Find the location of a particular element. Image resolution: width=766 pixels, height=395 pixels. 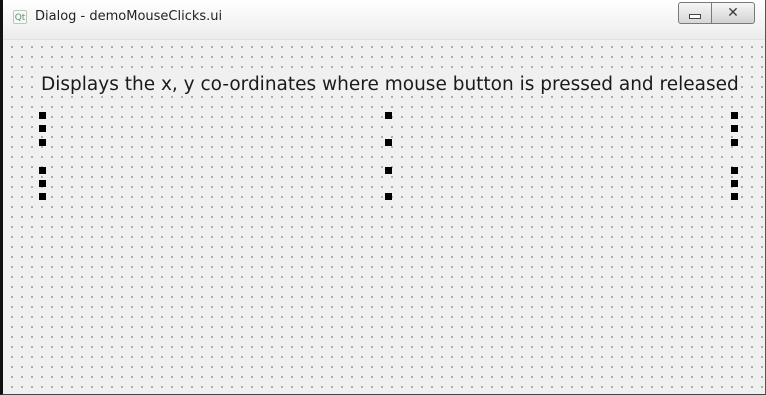

window-title: Dialog - demoMouseClicks.ui is located at coordinates (129, 16).